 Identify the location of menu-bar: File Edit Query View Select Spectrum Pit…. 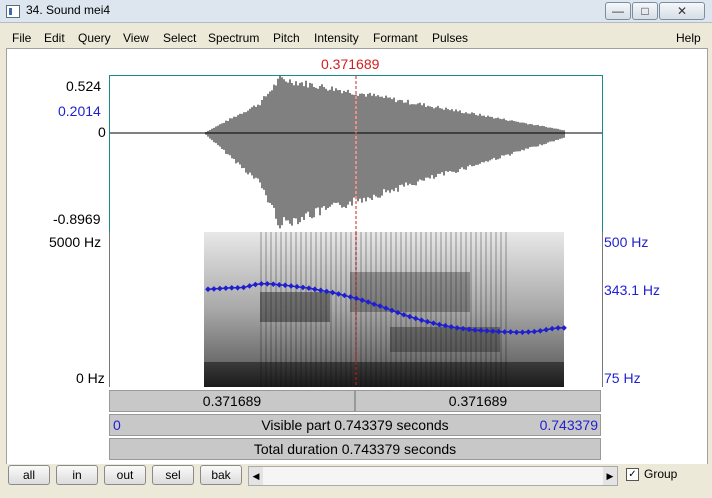
(354, 38).